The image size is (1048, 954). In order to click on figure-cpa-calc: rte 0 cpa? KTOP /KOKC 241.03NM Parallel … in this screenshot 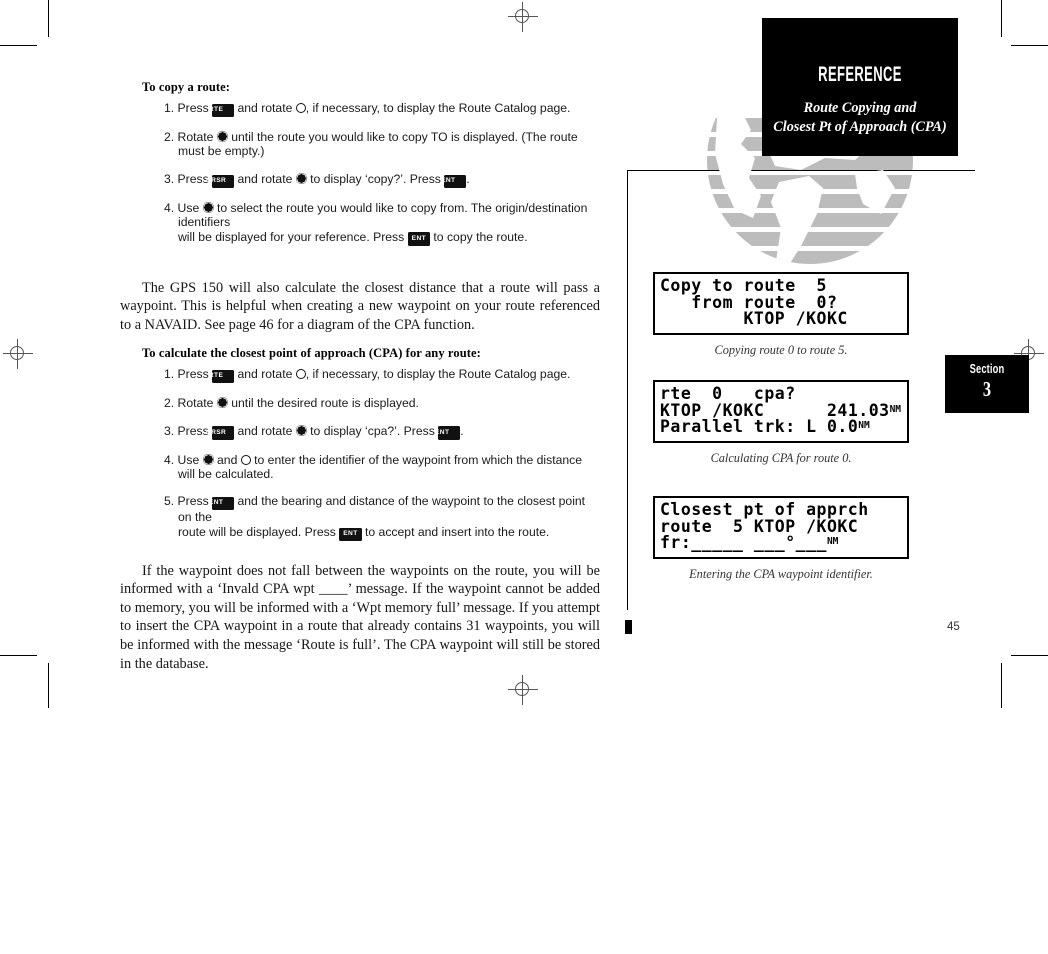, I will do `click(781, 423)`.